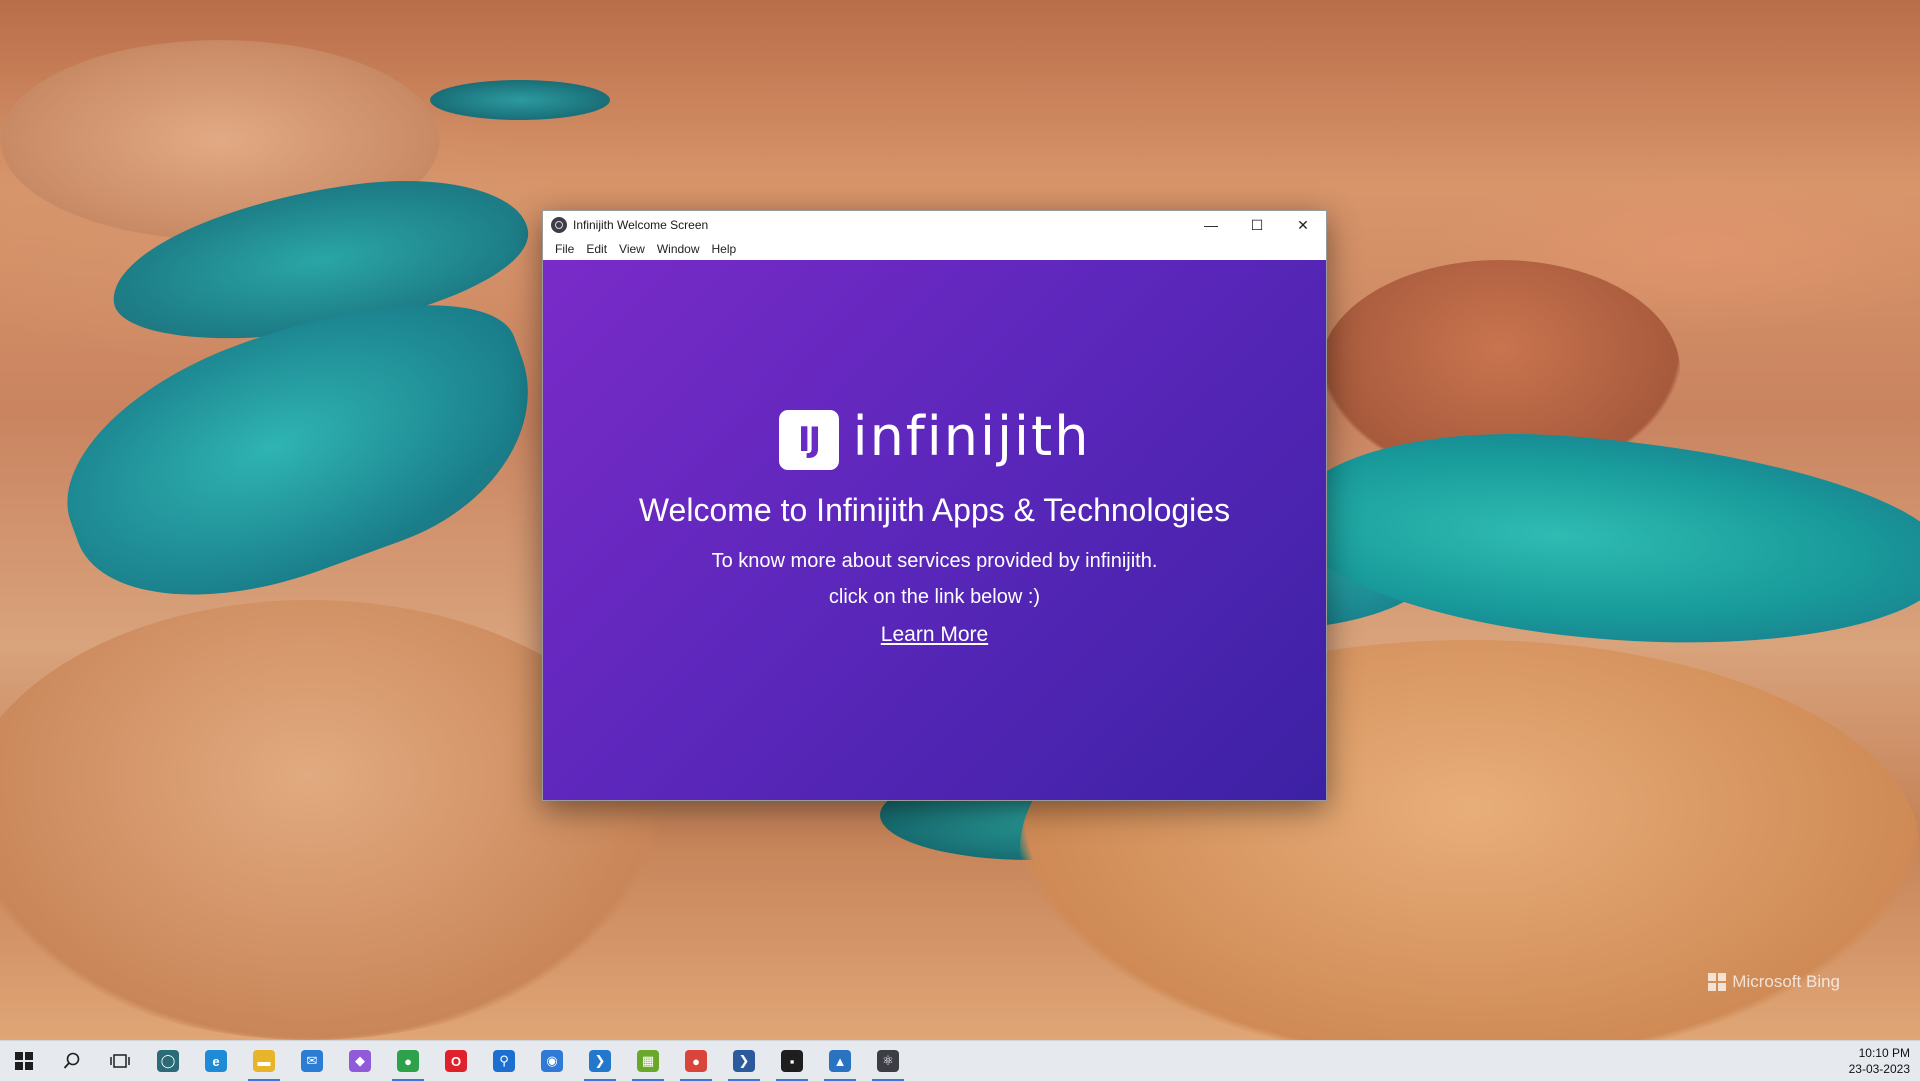 The width and height of the screenshot is (1920, 1081). I want to click on clock-time: 10:10 PM, so click(1884, 1053).